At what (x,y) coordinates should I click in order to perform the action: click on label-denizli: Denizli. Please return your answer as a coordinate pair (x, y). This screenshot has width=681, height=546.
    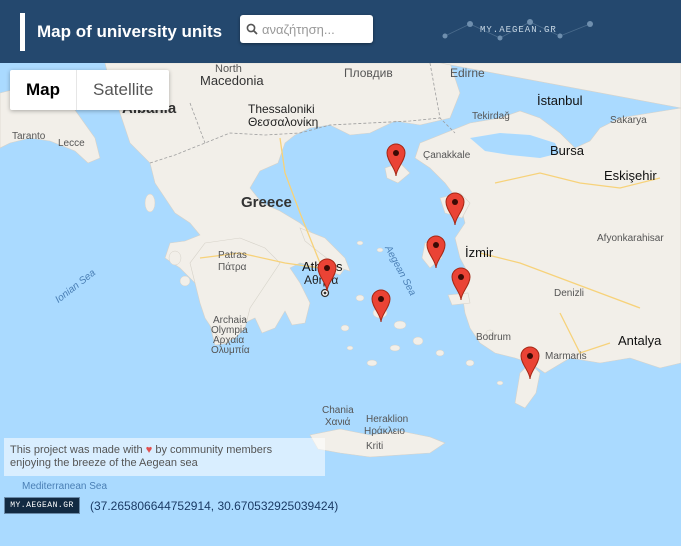
    Looking at the image, I should click on (569, 293).